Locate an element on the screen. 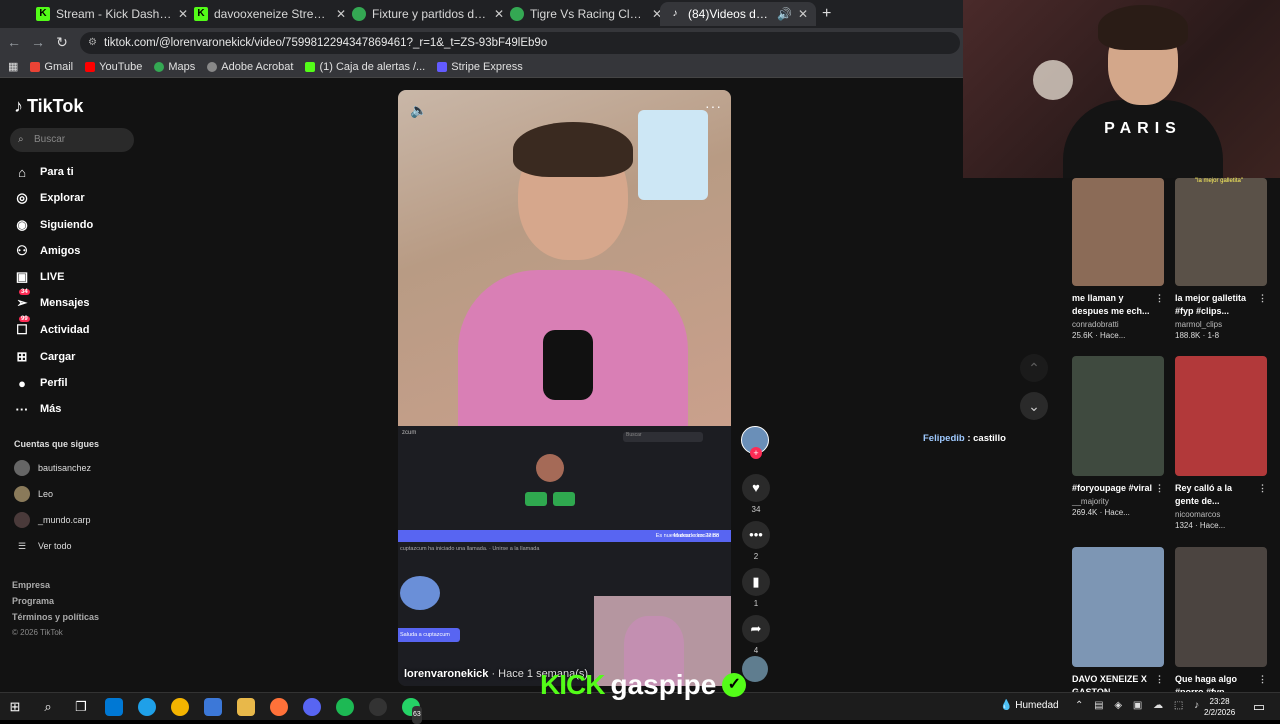 The height and width of the screenshot is (724, 1280). clock-time: 23:28 is located at coordinates (1219, 701).